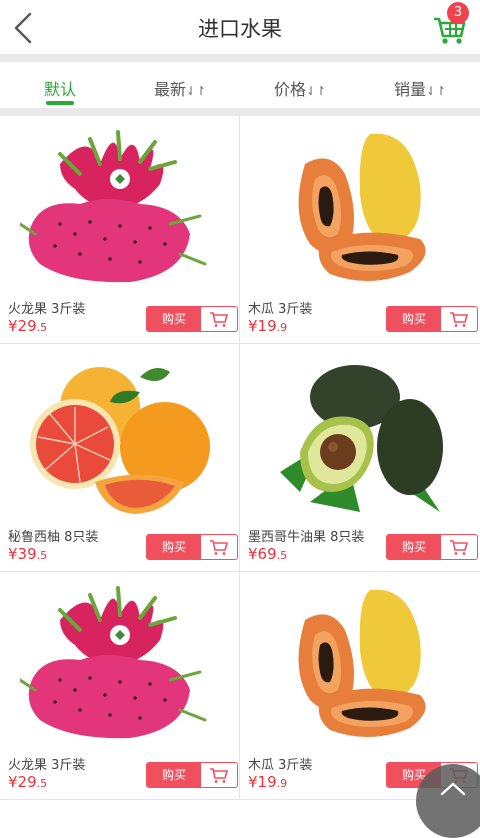  I want to click on tab-label: 销量, so click(409, 89).